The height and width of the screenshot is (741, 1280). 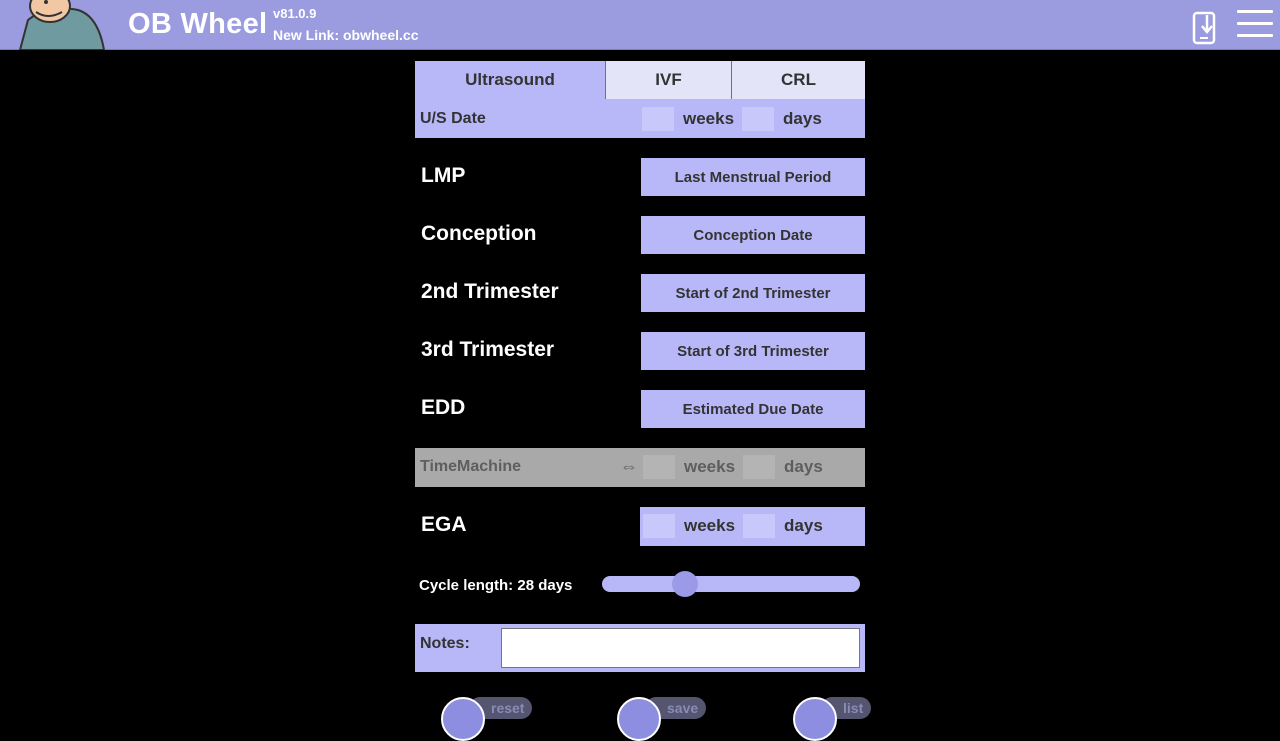 What do you see at coordinates (640, 293) in the screenshot?
I see `second-trimester-row: 2nd Trimester Start of 2nd Trimester` at bounding box center [640, 293].